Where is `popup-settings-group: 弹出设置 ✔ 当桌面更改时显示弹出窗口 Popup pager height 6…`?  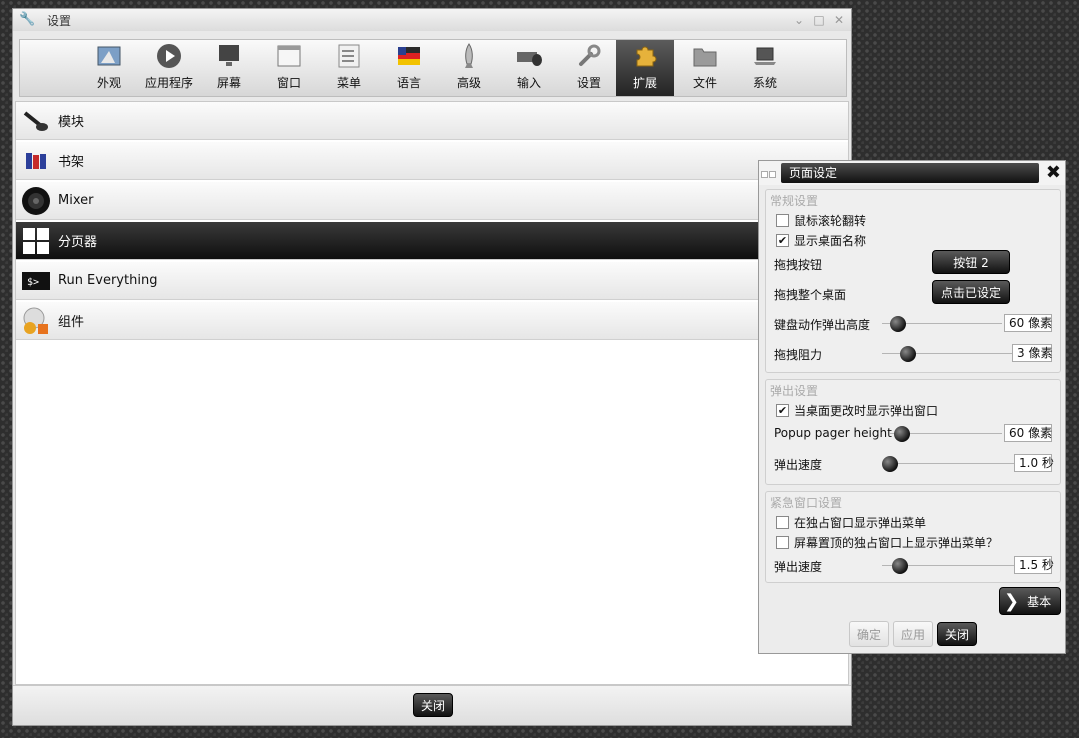
popup-settings-group: 弹出设置 ✔ 当桌面更改时显示弹出窗口 Popup pager height 6… is located at coordinates (913, 432).